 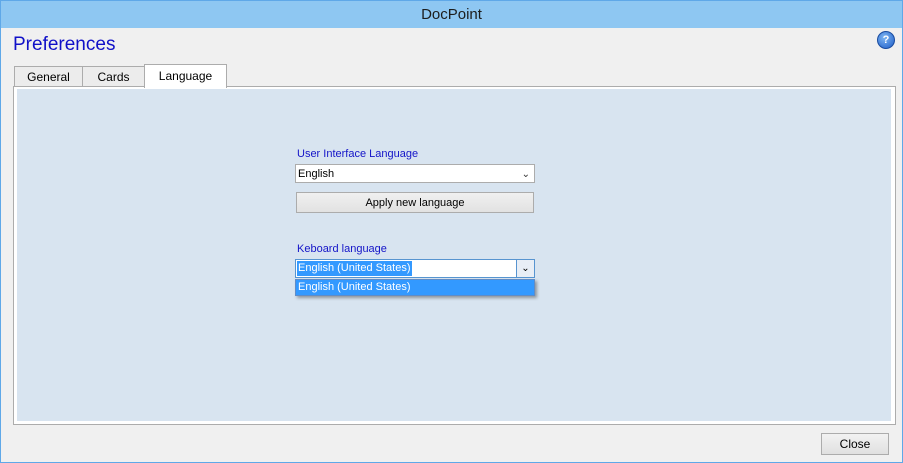 I want to click on dropdown-option: English (United States), so click(x=415, y=287).